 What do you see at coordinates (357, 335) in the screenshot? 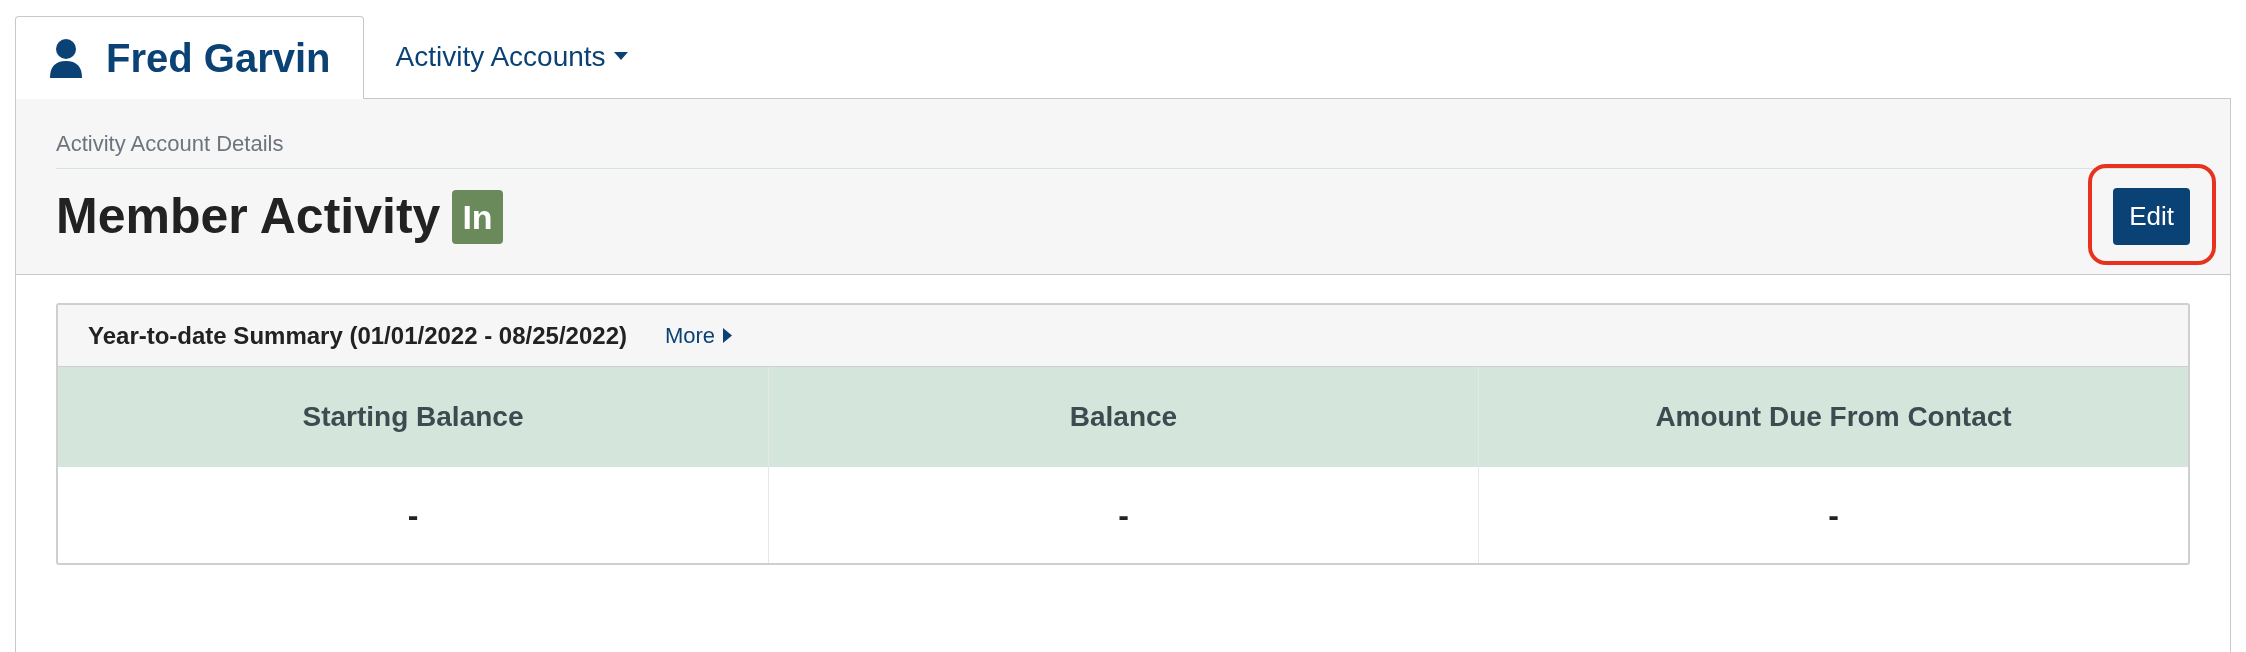
I see `summary-title: Year-to-date Summary (01/01/2022 - 08/25/2022)` at bounding box center [357, 335].